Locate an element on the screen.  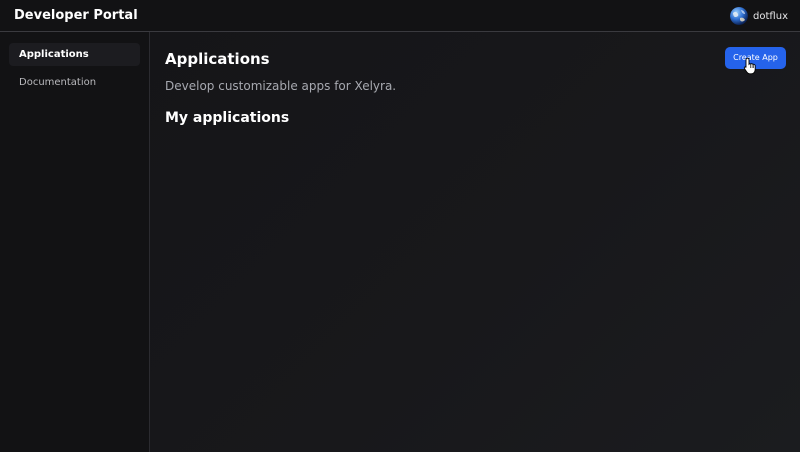
top-bar: Developer Portal dotflux is located at coordinates (400, 16).